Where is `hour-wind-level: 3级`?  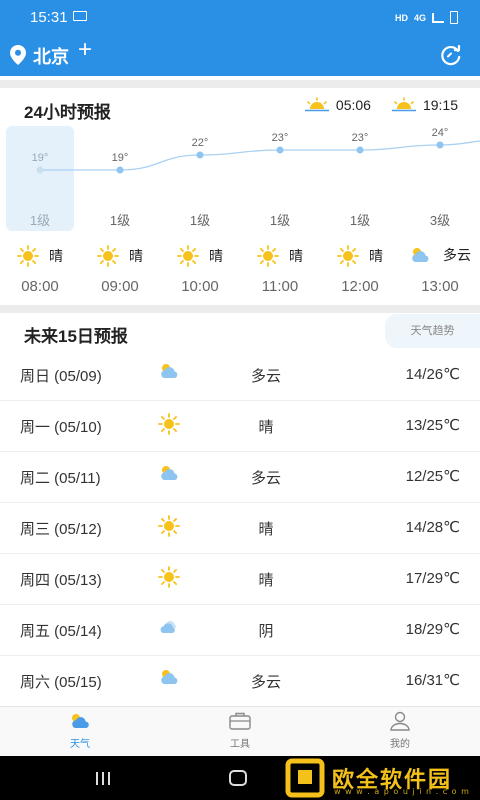
hour-wind-level: 3级 is located at coordinates (440, 220).